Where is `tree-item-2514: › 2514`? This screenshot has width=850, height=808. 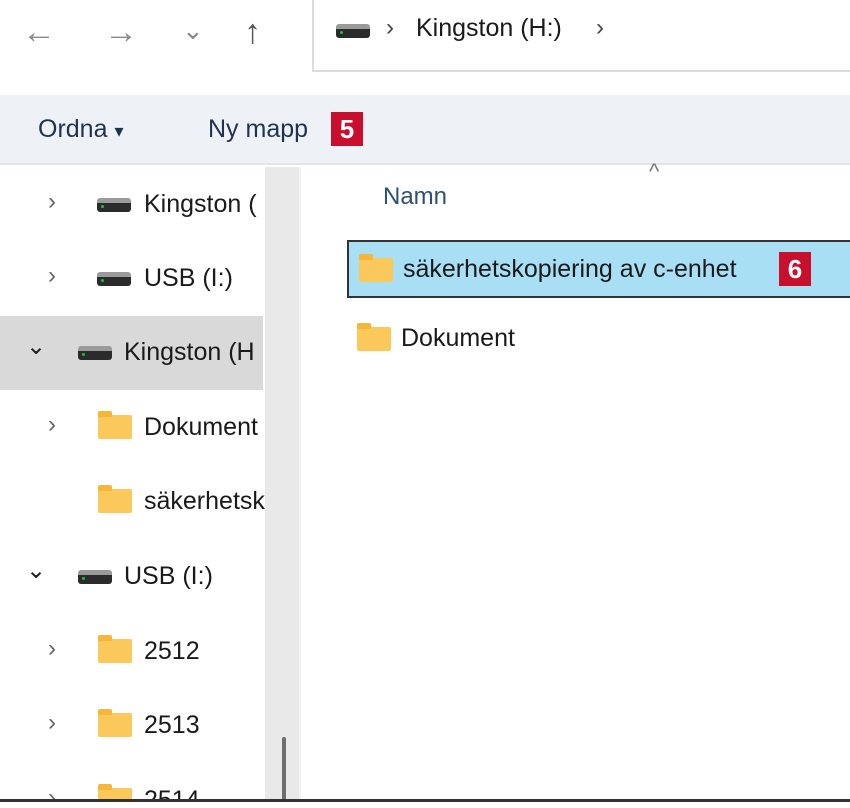 tree-item-2514: › 2514 is located at coordinates (131, 782).